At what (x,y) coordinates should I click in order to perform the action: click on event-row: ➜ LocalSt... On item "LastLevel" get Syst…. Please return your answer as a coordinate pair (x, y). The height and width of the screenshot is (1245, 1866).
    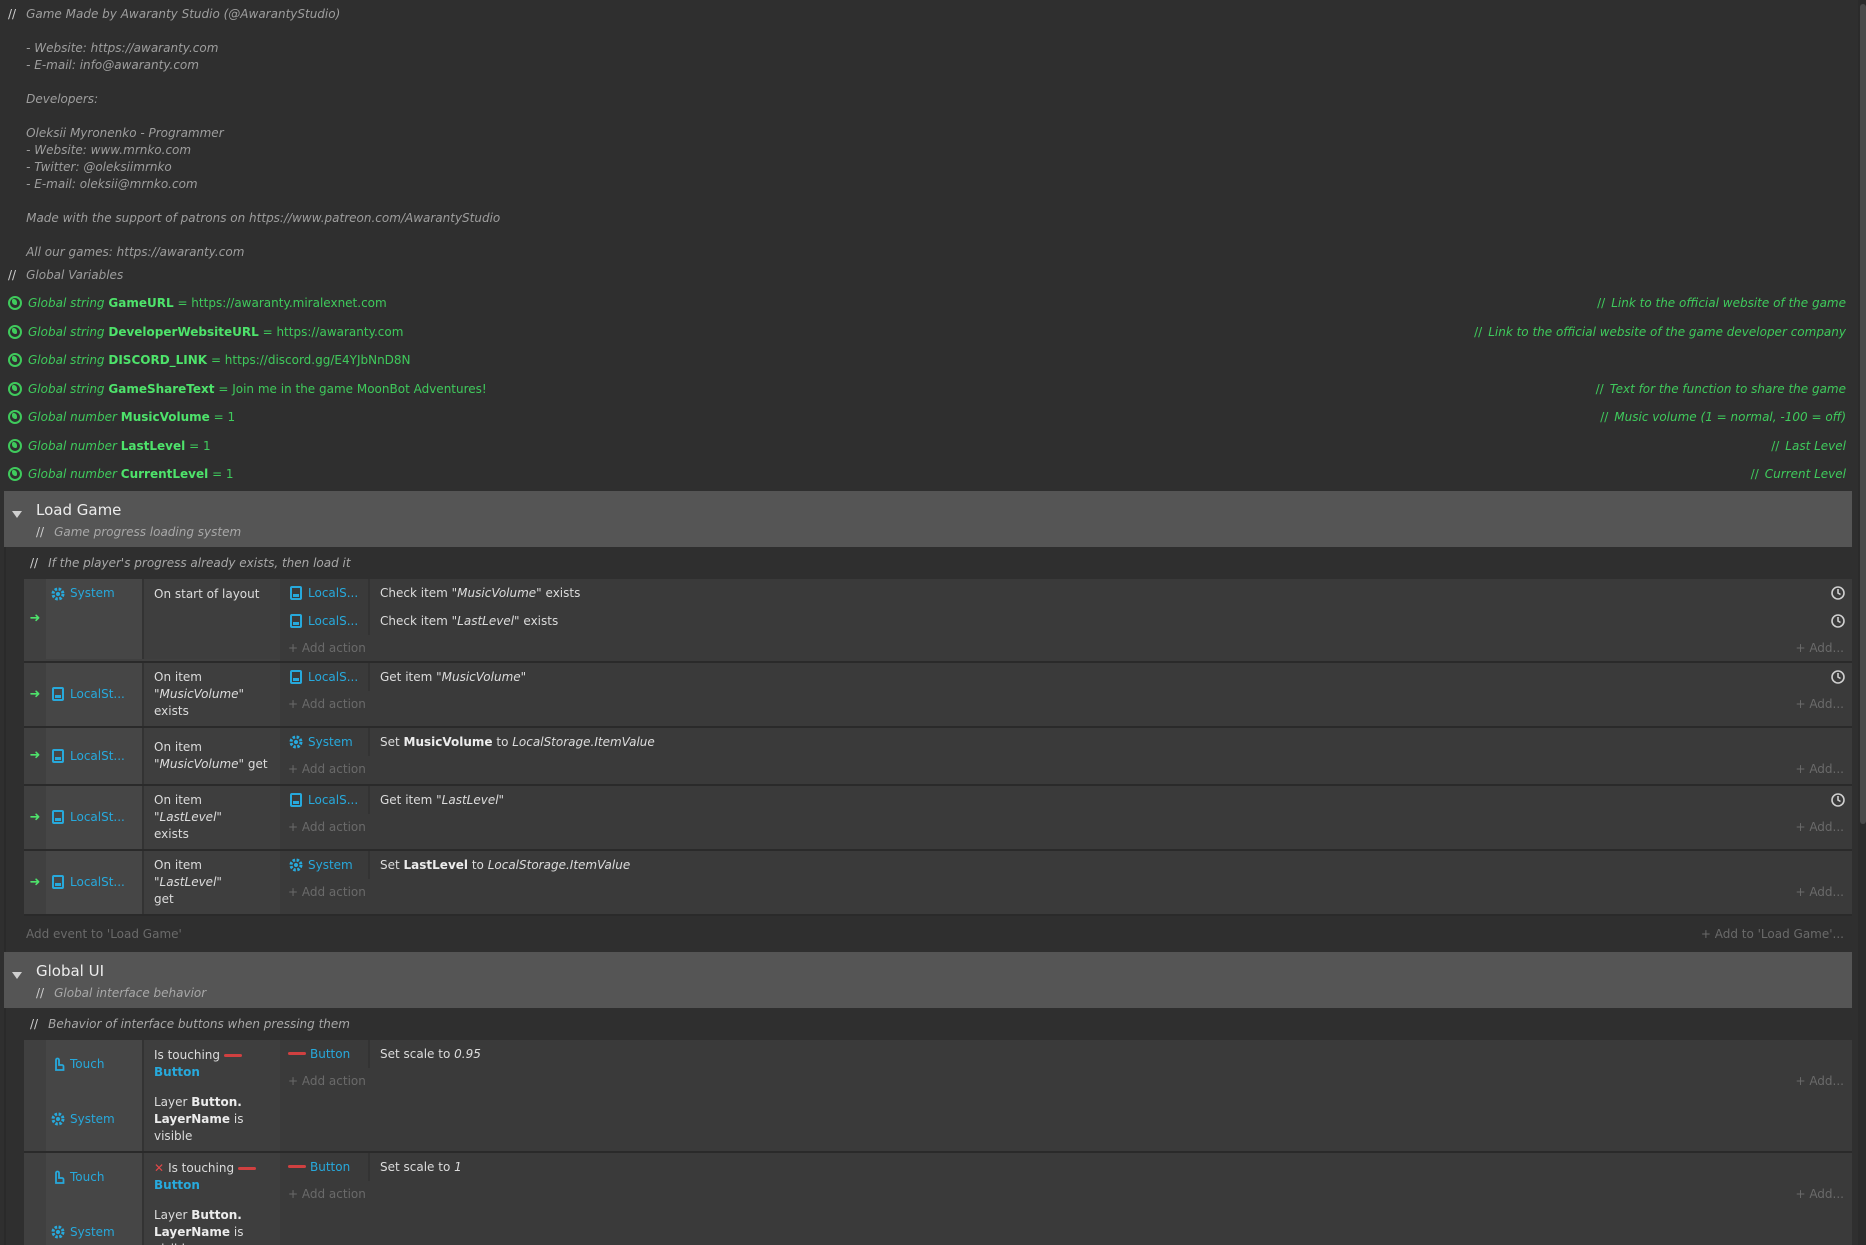
    Looking at the image, I should click on (938, 883).